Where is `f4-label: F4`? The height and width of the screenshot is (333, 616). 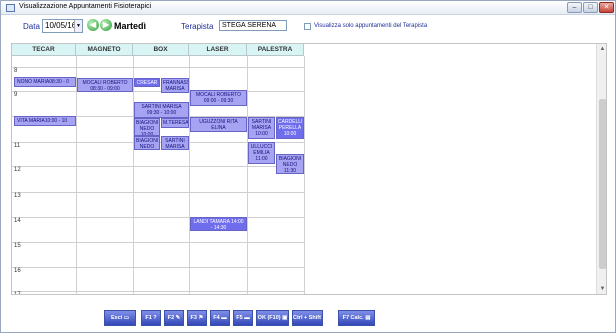
f4-label: F4 is located at coordinates (216, 318).